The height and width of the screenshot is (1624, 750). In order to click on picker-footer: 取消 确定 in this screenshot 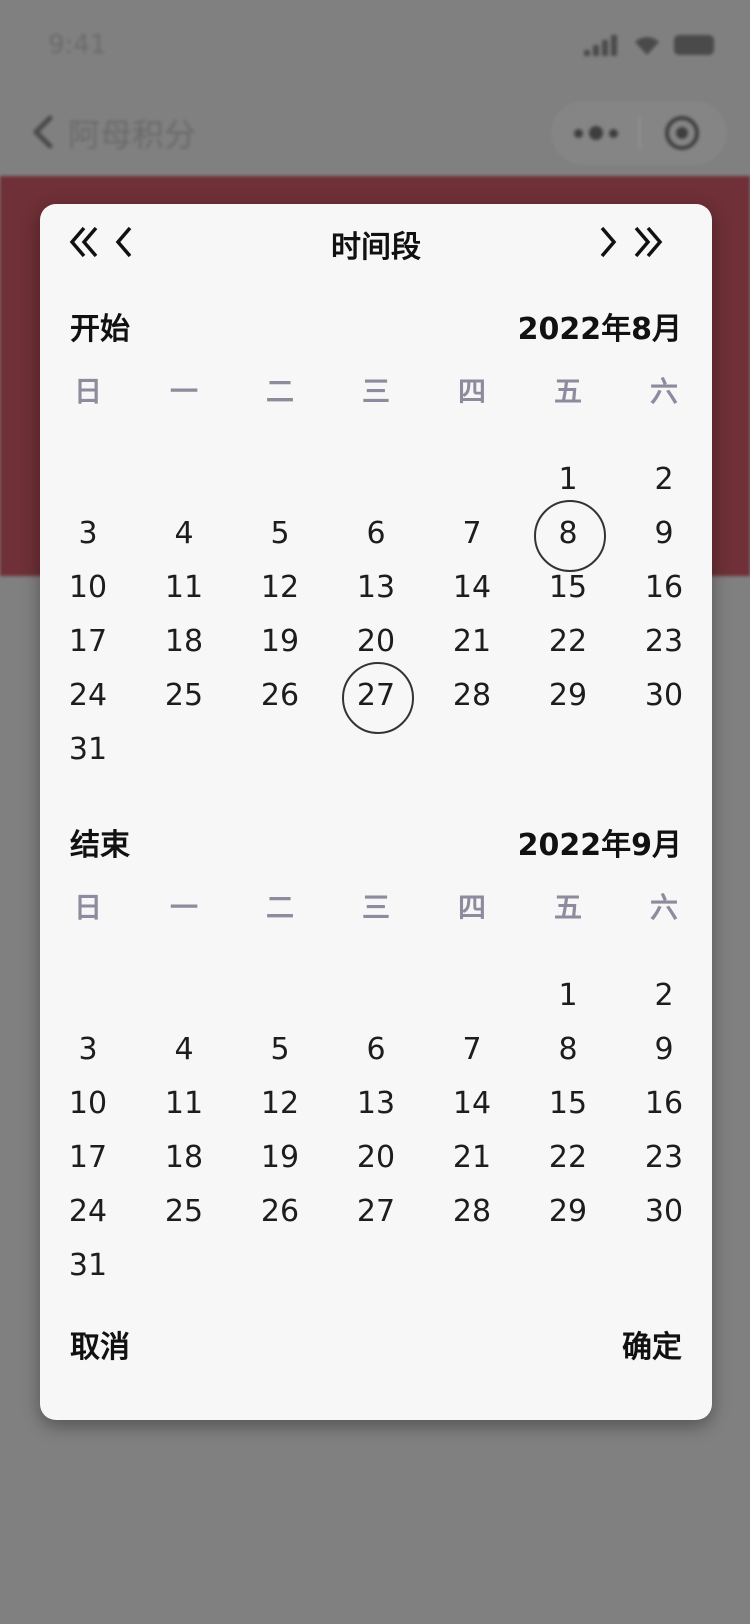, I will do `click(376, 1346)`.